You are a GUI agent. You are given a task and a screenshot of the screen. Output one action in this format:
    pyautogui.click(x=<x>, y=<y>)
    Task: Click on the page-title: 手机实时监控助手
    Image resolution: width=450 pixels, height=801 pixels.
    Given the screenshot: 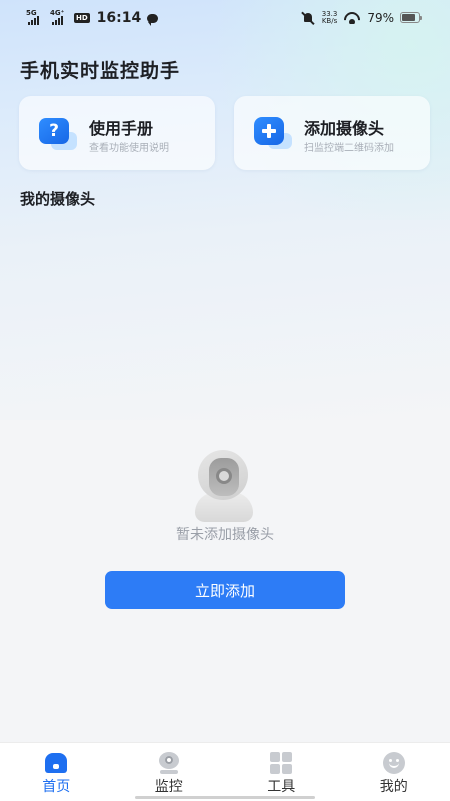 What is the action you would take?
    pyautogui.click(x=100, y=69)
    